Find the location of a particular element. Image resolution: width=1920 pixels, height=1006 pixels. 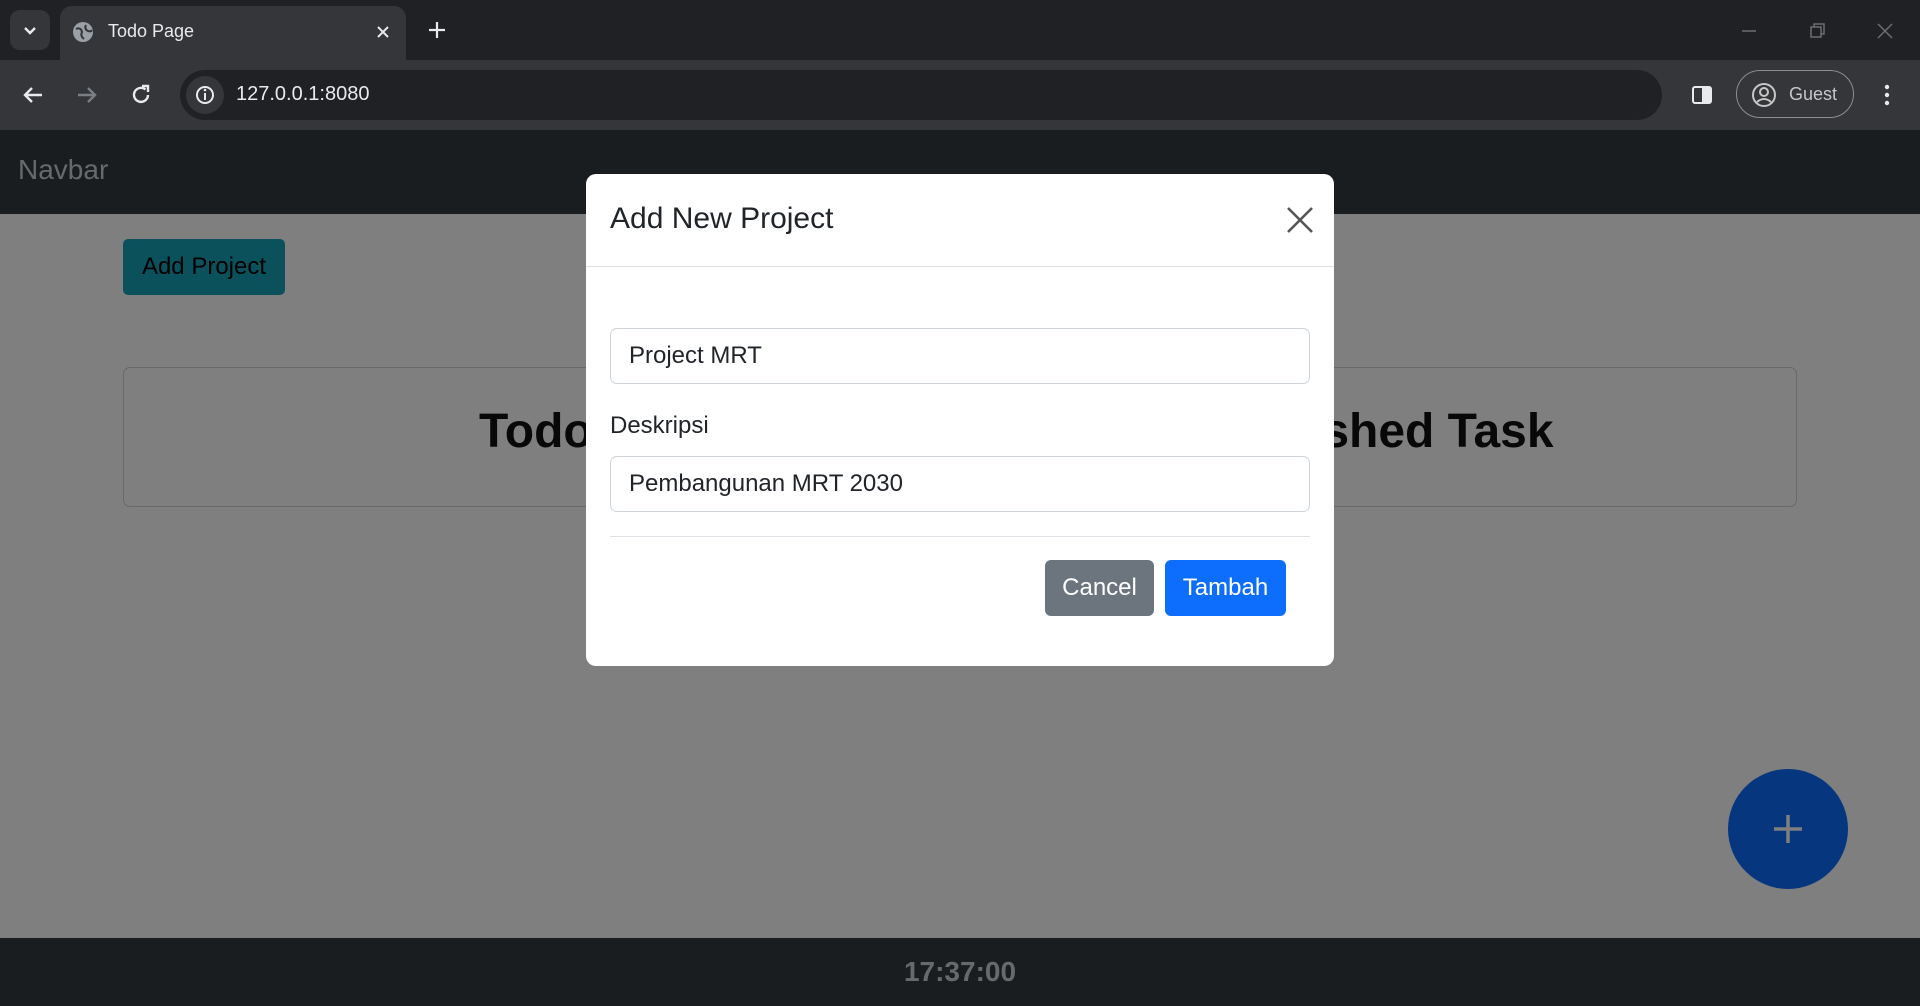

browser-tab-bar: Todo Page is located at coordinates (960, 30).